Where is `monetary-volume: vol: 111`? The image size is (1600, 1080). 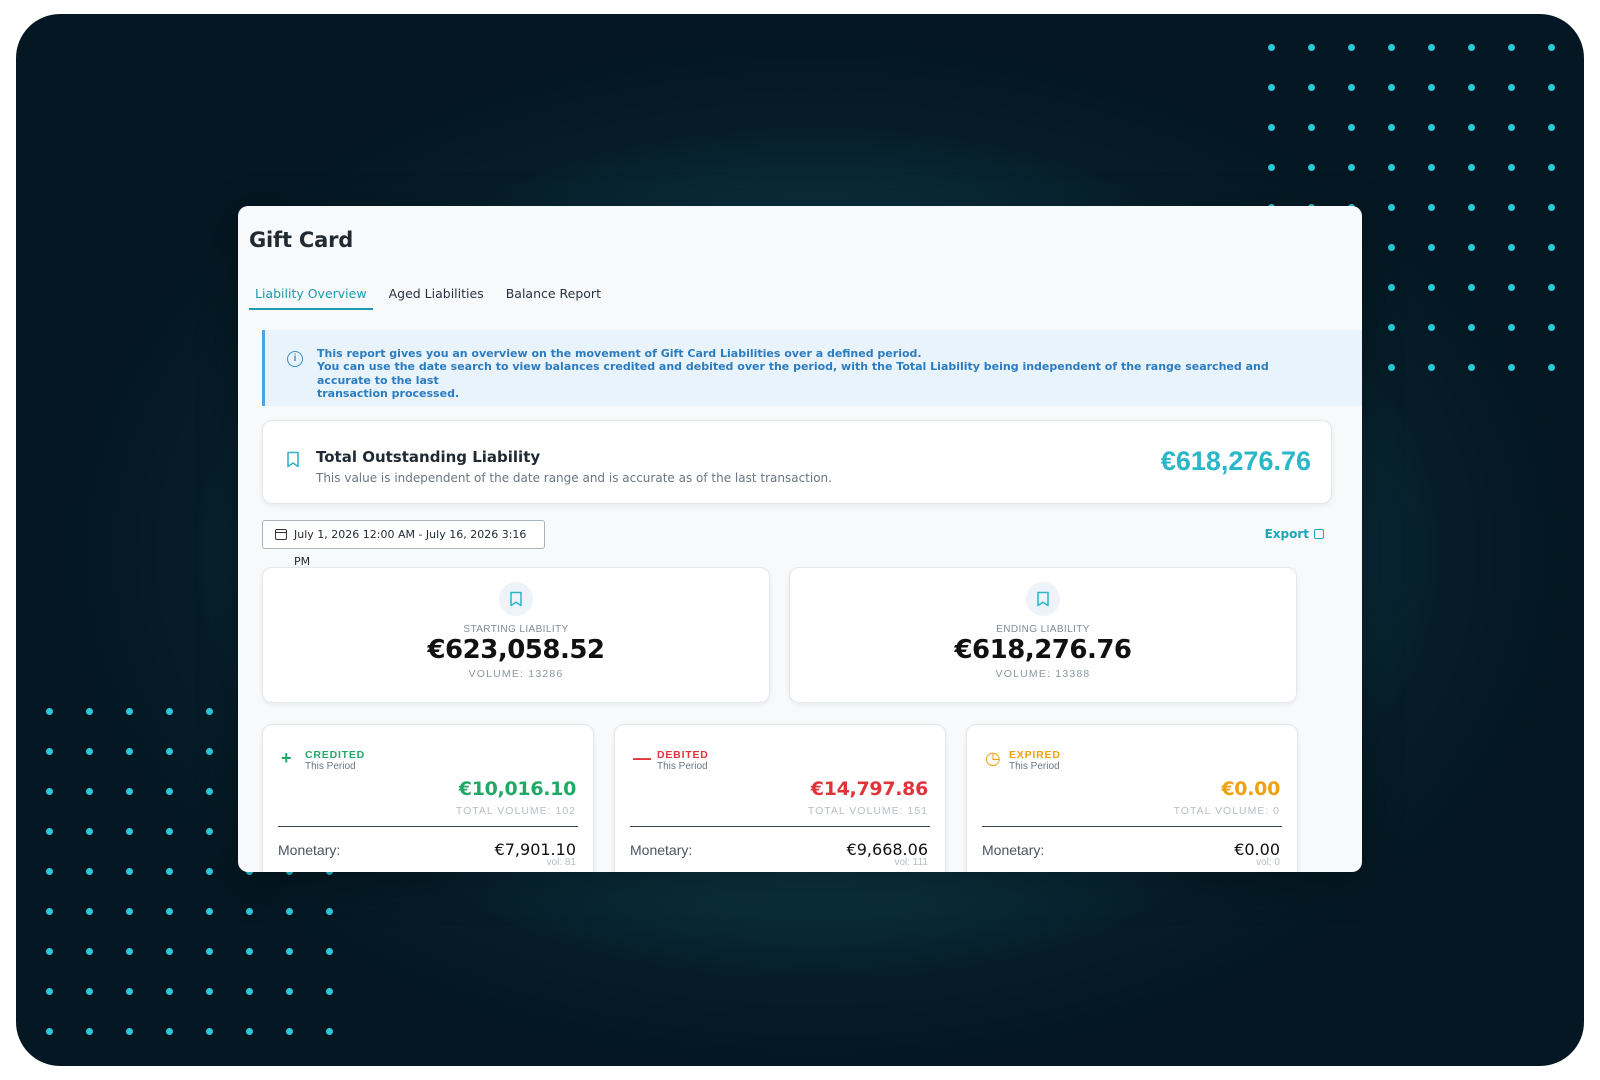
monetary-volume: vol: 111 is located at coordinates (911, 862).